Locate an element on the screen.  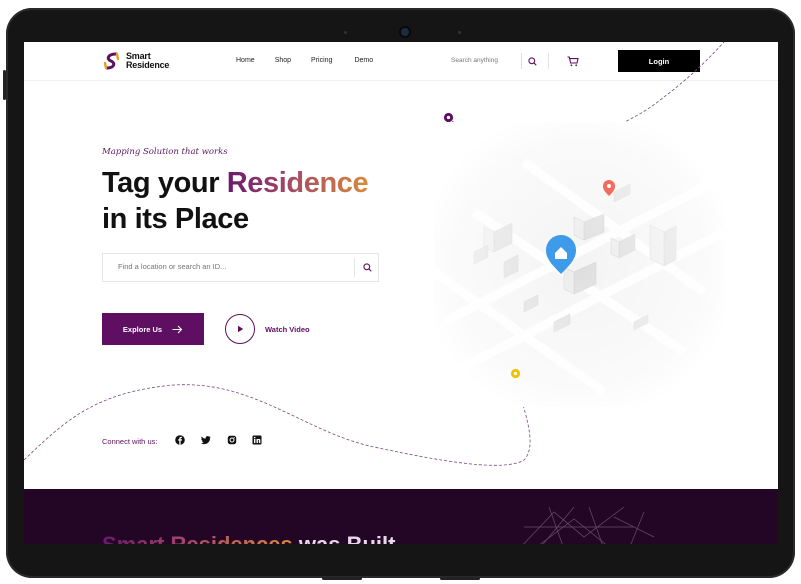
location-search-input is located at coordinates (228, 266).